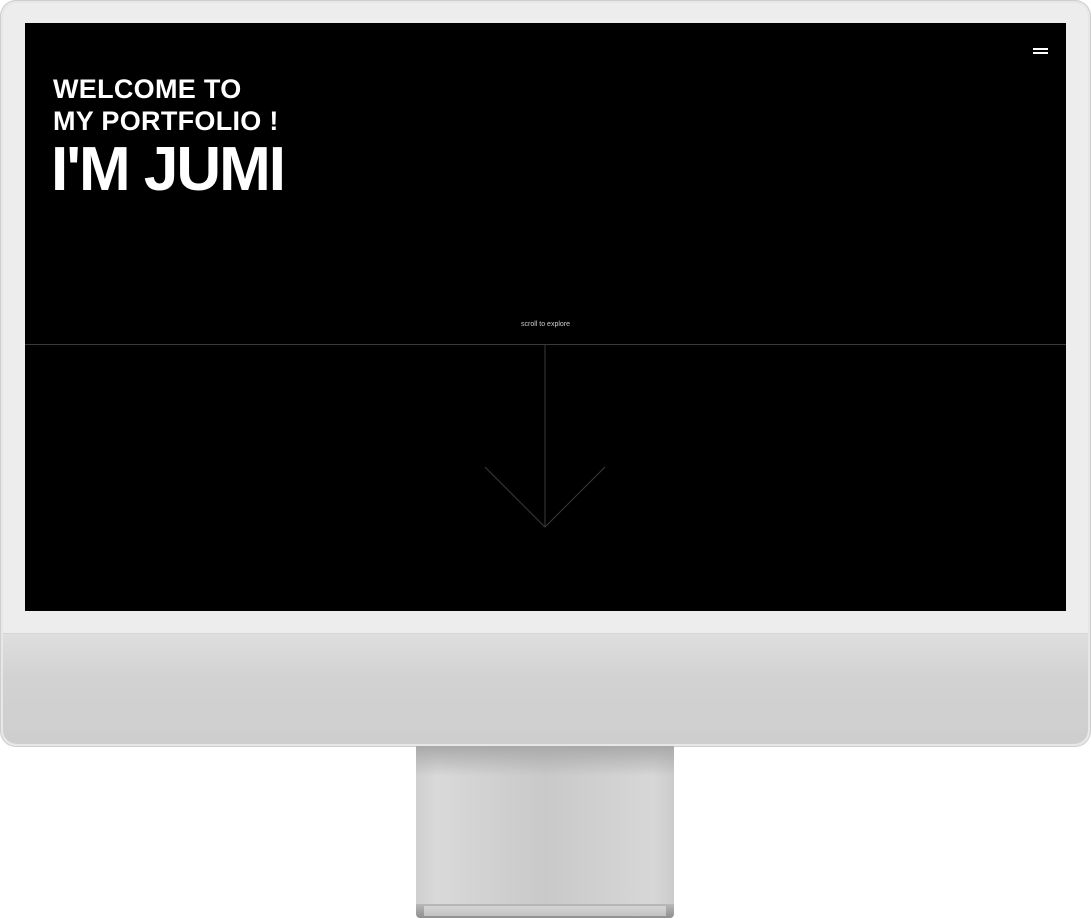  What do you see at coordinates (545, 439) in the screenshot?
I see `arrow-down-icon` at bounding box center [545, 439].